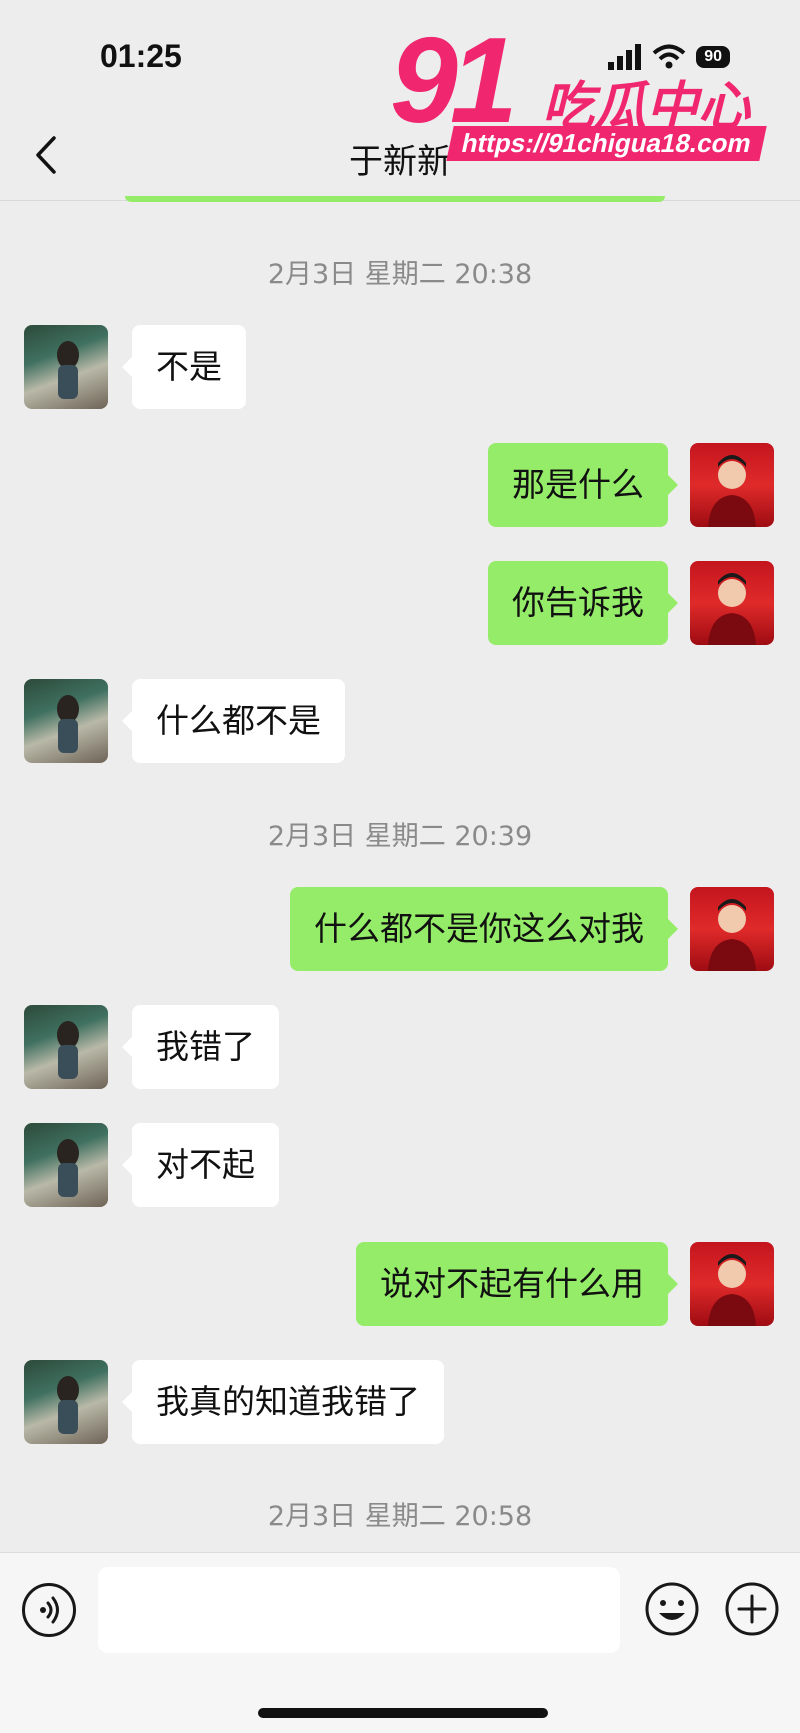 Image resolution: width=800 pixels, height=1733 pixels. What do you see at coordinates (400, 836) in the screenshot?
I see `timestamp: 2月3日 星期二 20:39` at bounding box center [400, 836].